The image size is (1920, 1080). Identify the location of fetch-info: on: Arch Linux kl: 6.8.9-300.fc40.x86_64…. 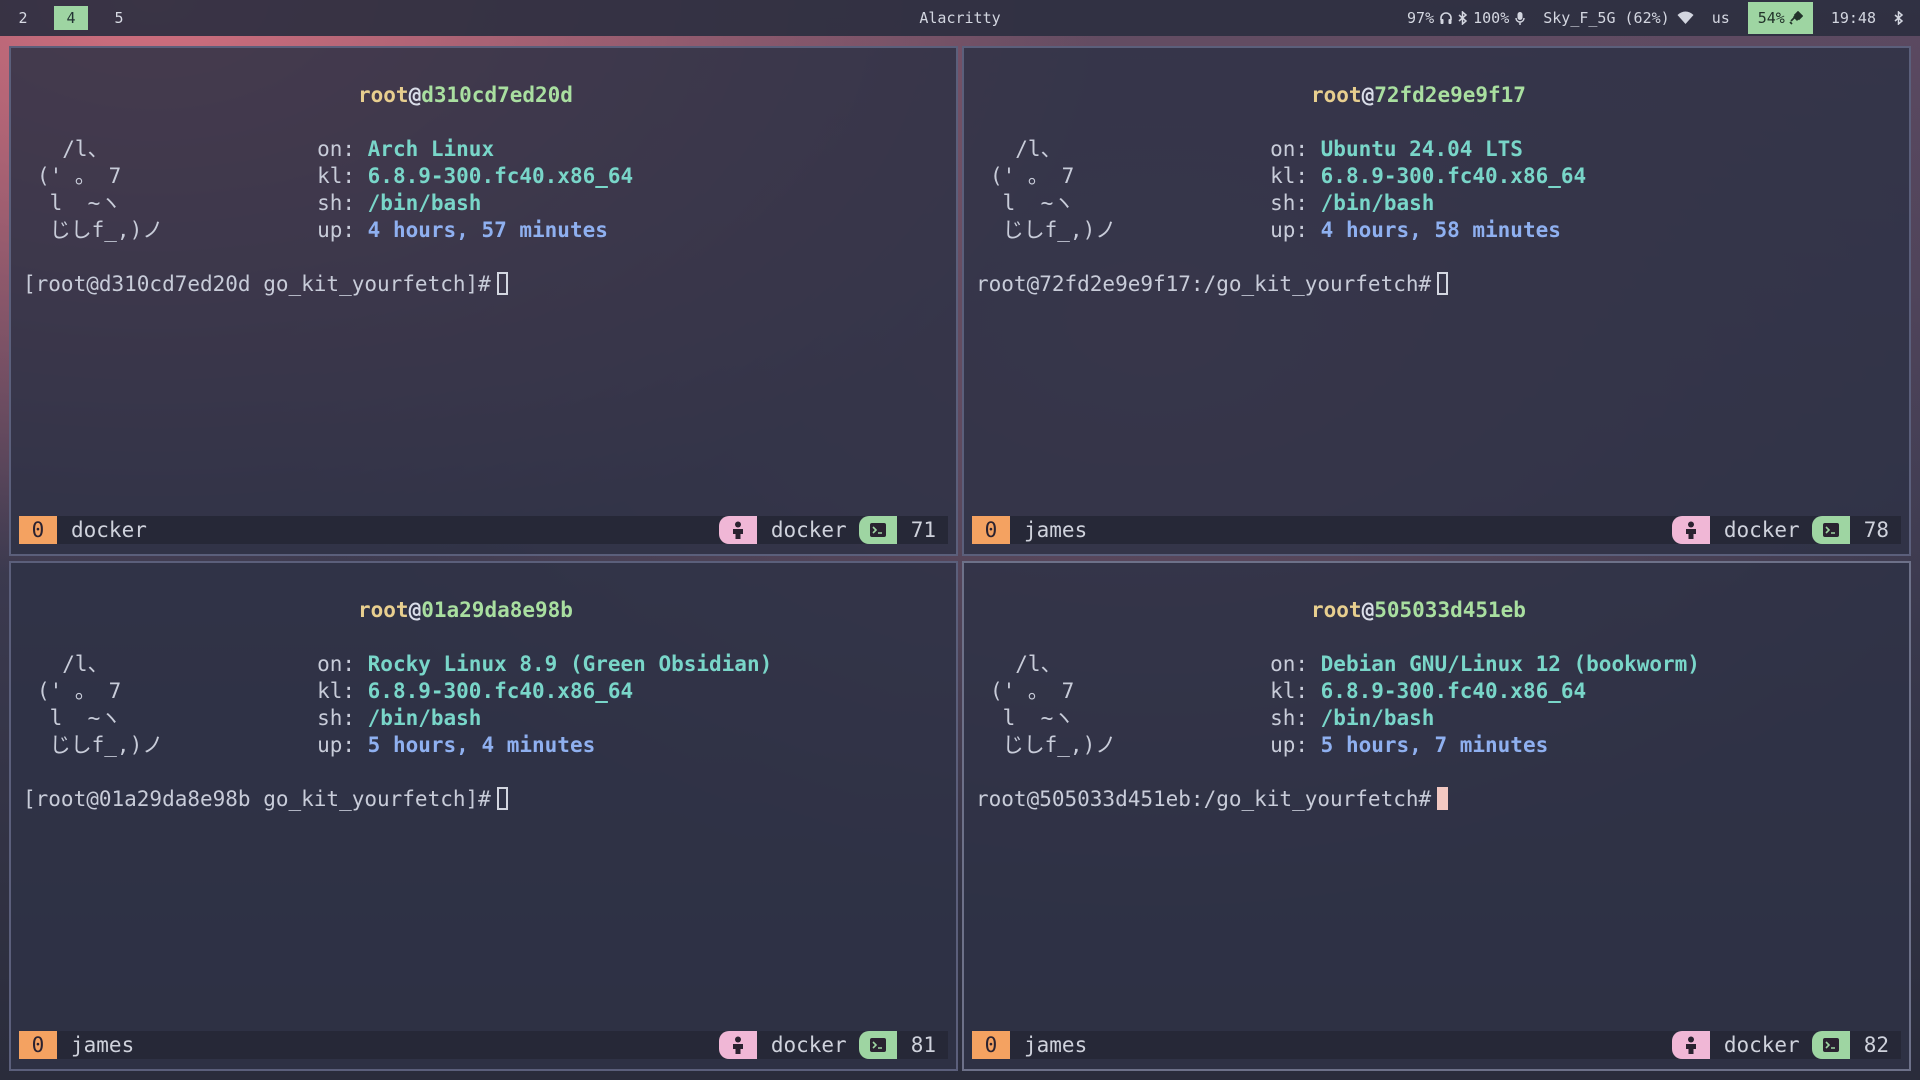
(475, 189).